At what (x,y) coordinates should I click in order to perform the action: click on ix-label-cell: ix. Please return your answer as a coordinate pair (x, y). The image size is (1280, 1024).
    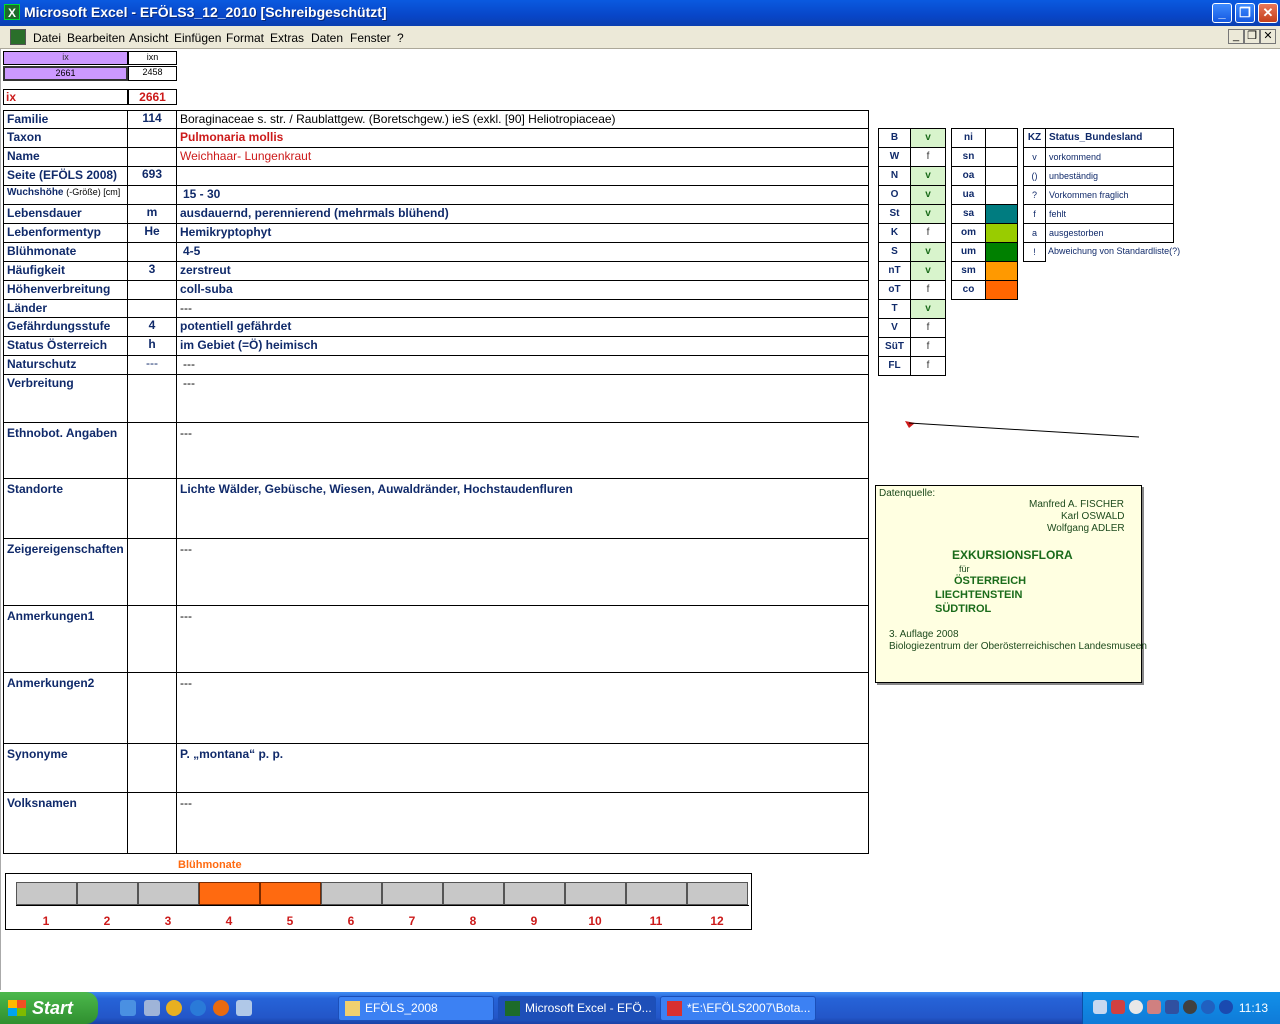
    Looking at the image, I should click on (65, 97).